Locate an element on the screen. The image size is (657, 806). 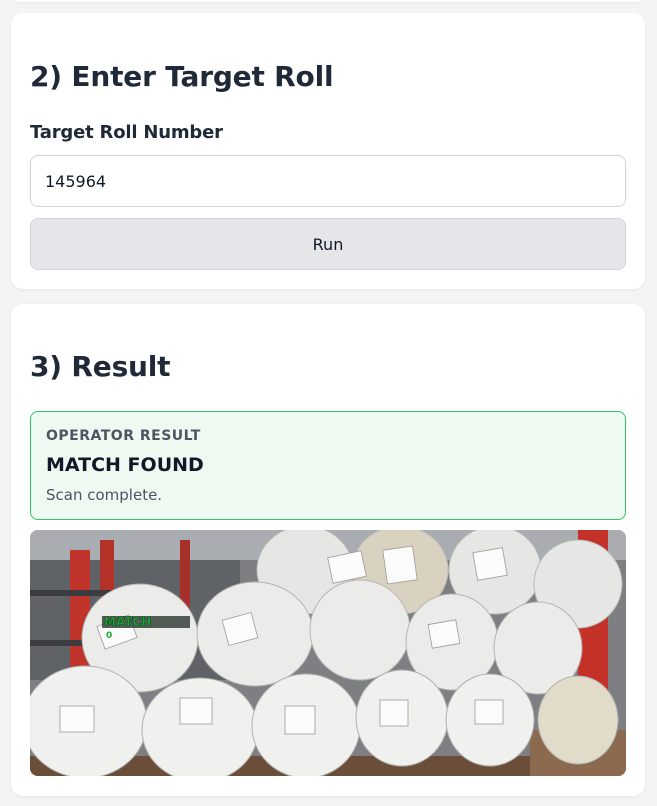
target-roll-input is located at coordinates (328, 181).